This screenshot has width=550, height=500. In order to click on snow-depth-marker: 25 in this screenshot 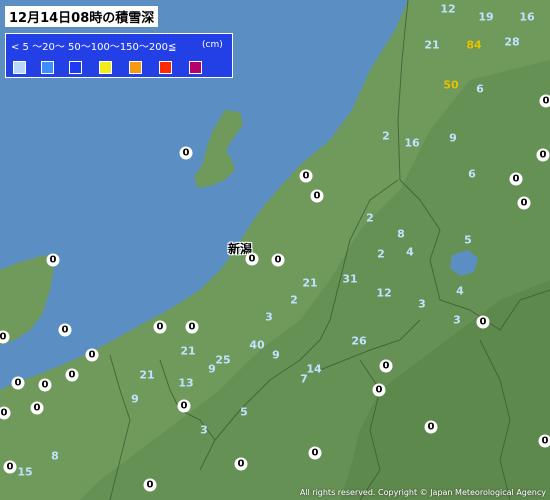, I will do `click(223, 360)`.